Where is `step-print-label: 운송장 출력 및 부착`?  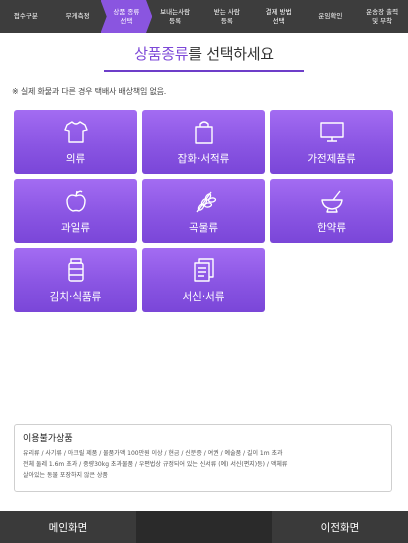 step-print-label: 운송장 출력 및 부착 is located at coordinates (382, 16).